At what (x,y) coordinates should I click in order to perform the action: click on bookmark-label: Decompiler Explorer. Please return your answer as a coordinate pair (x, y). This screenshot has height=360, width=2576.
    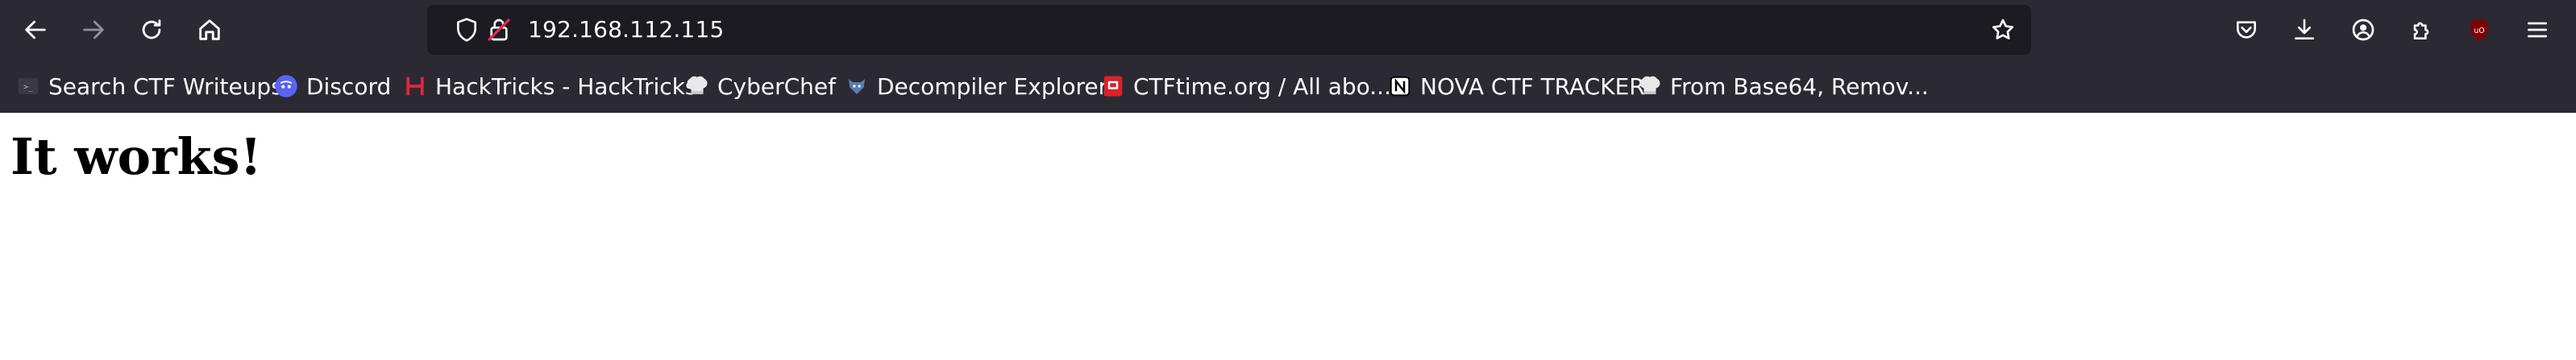
    Looking at the image, I should click on (992, 86).